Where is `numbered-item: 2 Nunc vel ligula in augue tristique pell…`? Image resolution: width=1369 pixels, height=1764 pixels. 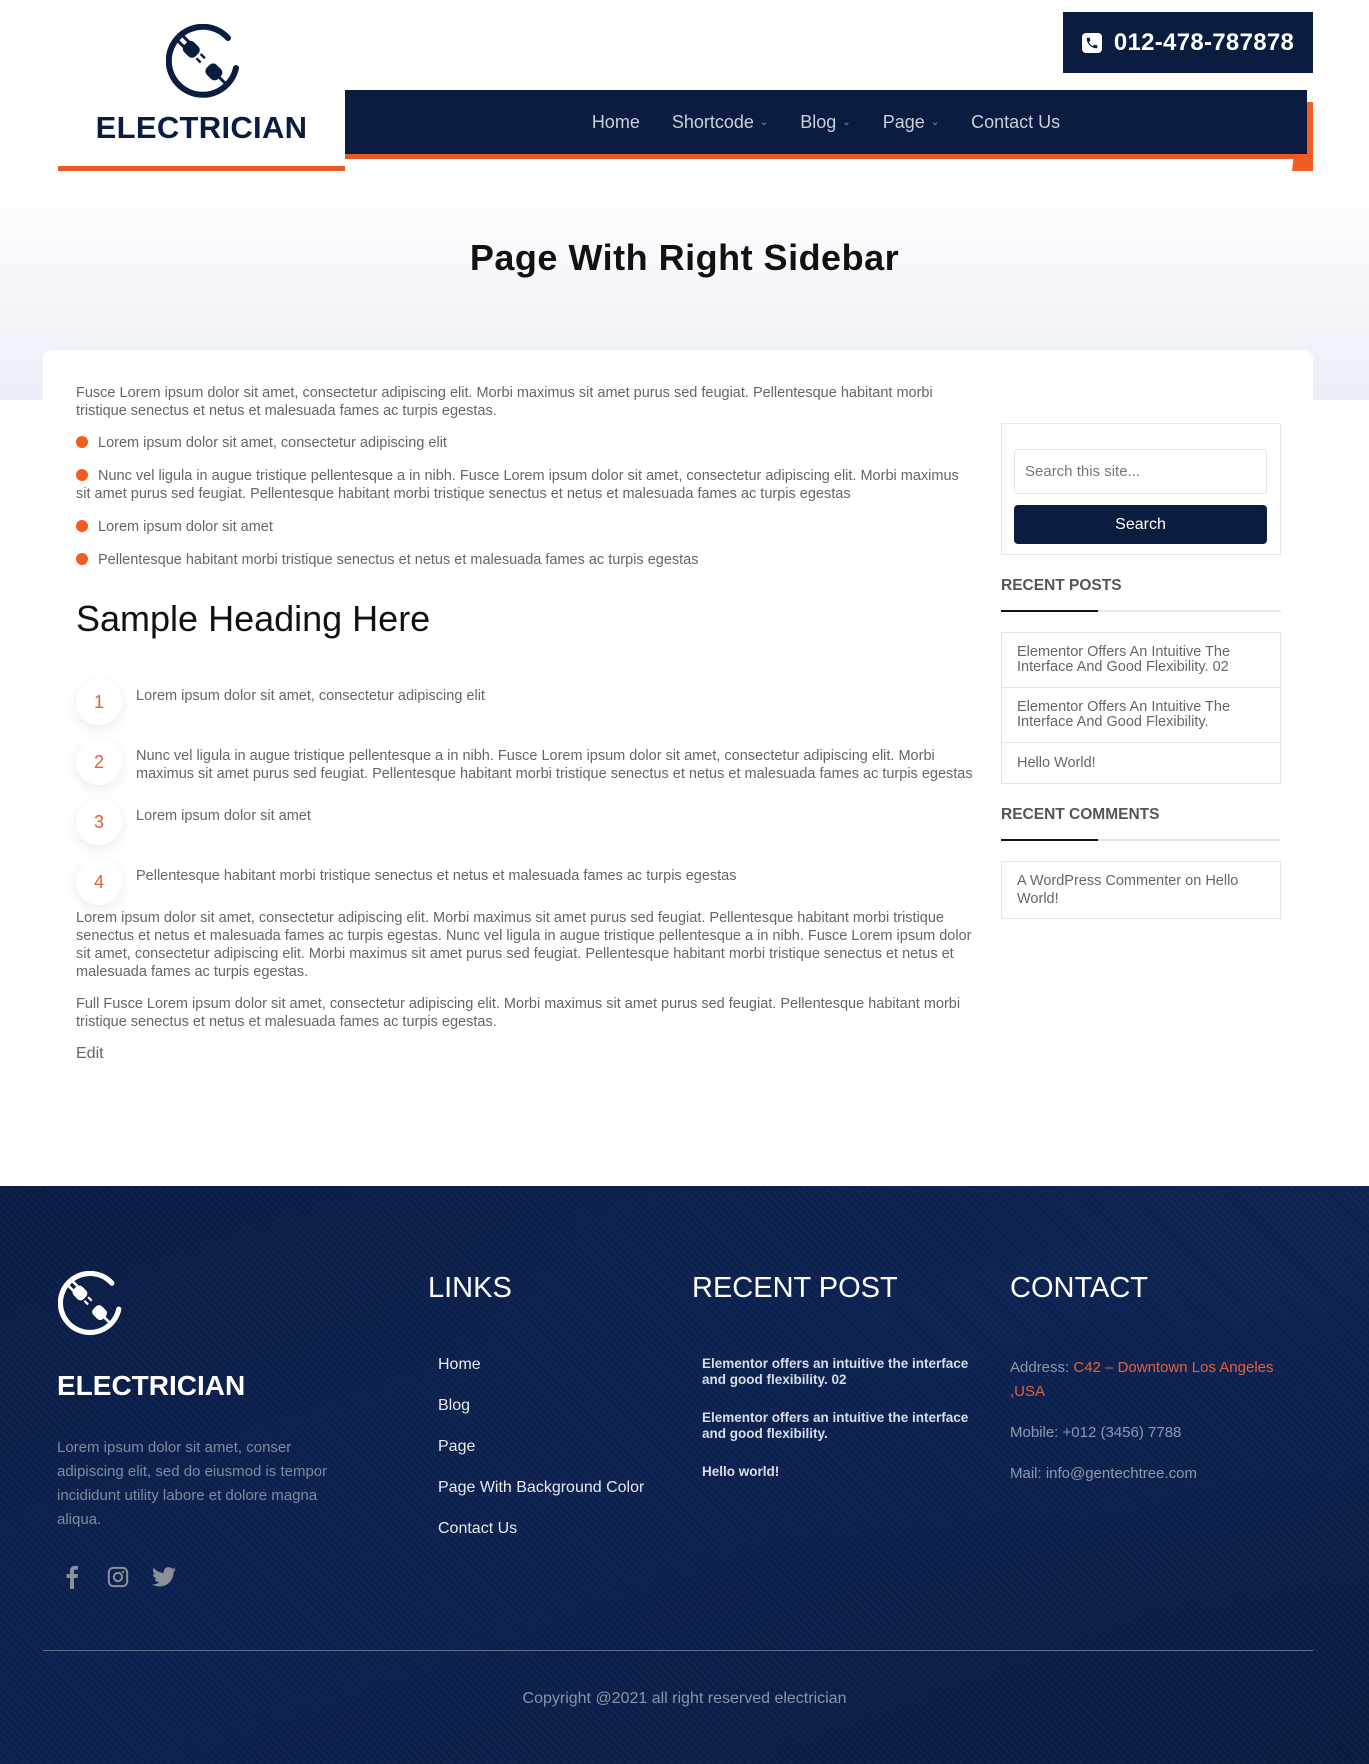
numbered-item: 2 Nunc vel ligula in augue tristique pell… is located at coordinates (526, 769).